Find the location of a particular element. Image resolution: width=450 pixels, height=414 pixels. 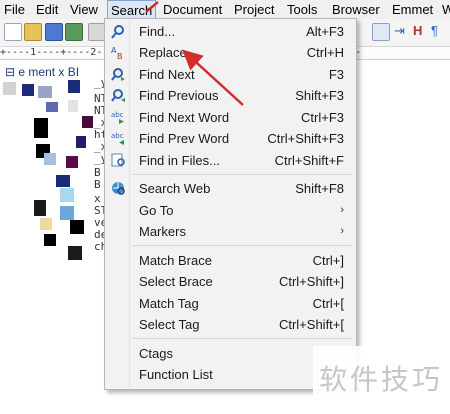

find-icon is located at coordinates (118, 31).